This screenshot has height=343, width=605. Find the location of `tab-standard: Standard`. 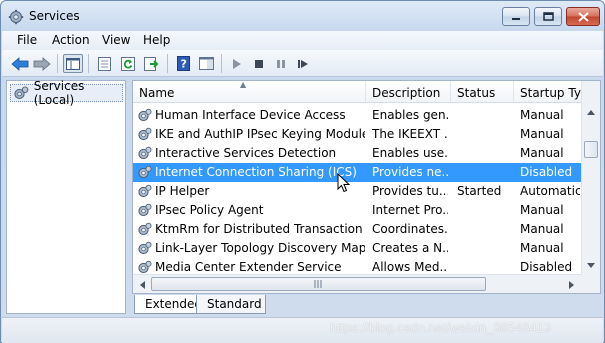

tab-standard: Standard is located at coordinates (231, 304).